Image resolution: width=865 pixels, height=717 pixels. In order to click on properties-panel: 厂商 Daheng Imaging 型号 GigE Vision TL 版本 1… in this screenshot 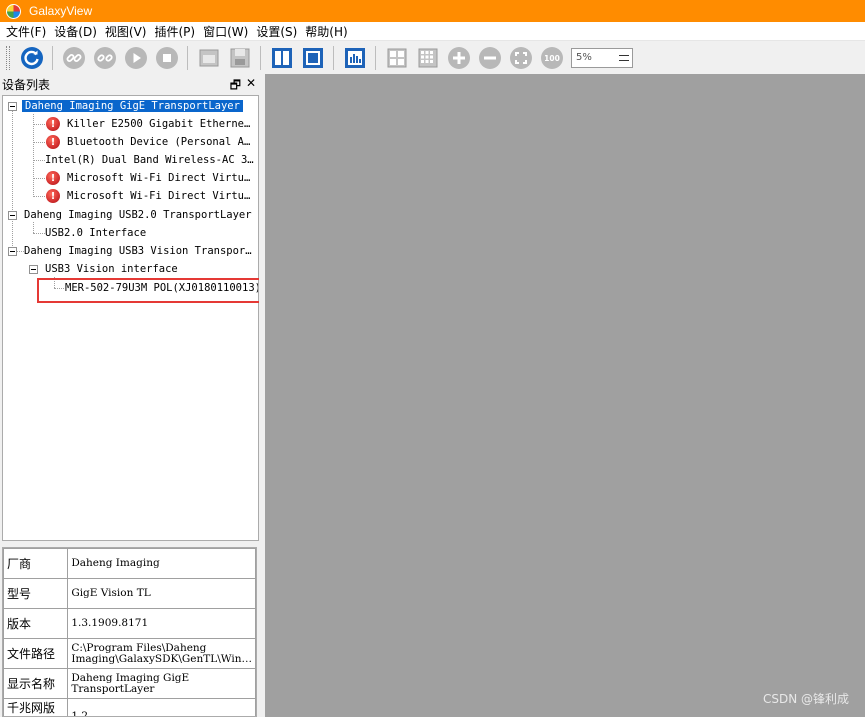, I will do `click(129, 632)`.